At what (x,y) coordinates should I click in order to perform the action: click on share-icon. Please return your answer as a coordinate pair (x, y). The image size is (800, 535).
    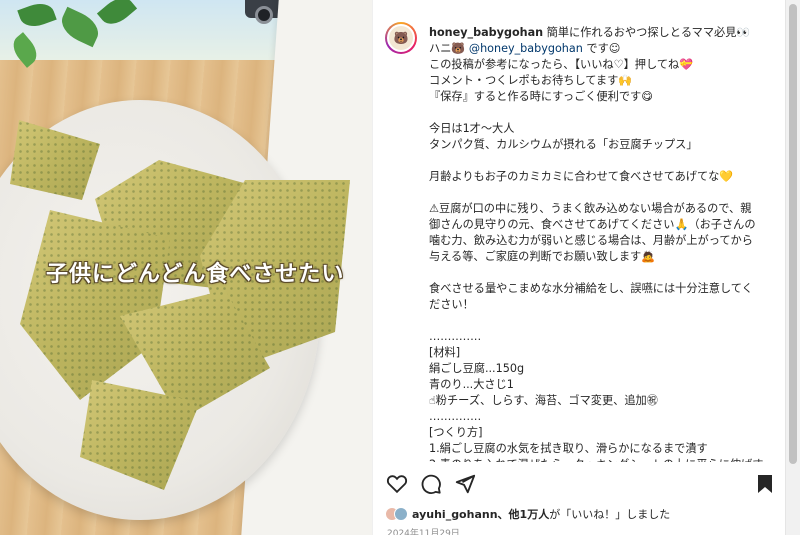
    Looking at the image, I should click on (465, 484).